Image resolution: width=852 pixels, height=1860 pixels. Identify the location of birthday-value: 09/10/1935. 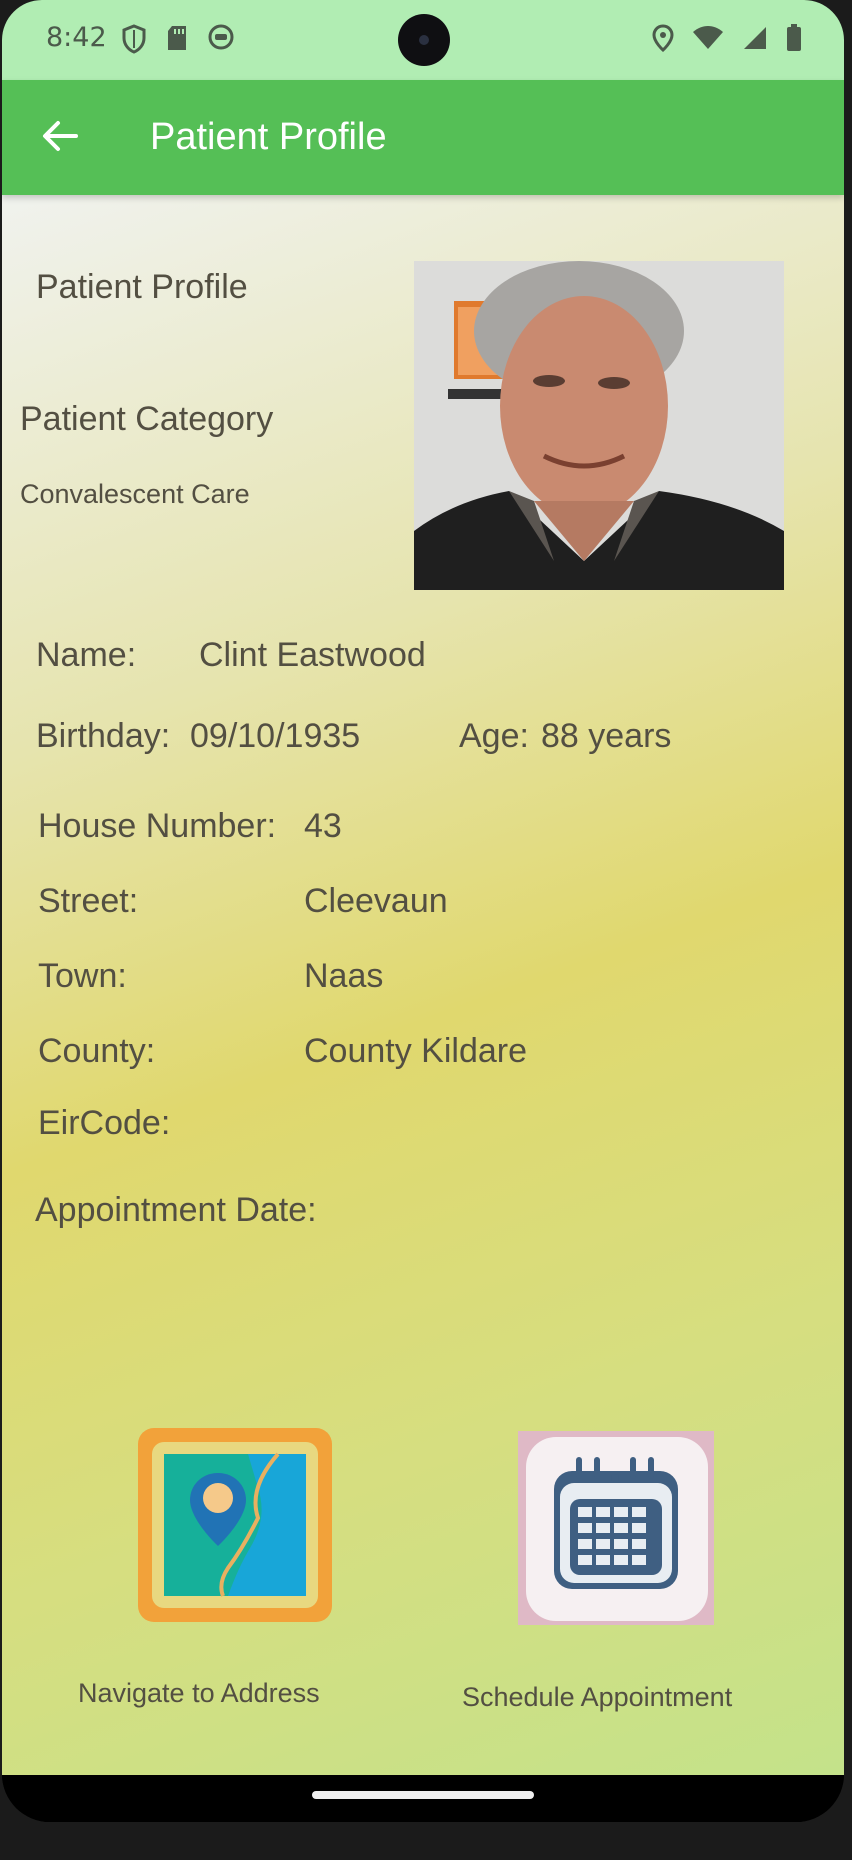
(275, 736).